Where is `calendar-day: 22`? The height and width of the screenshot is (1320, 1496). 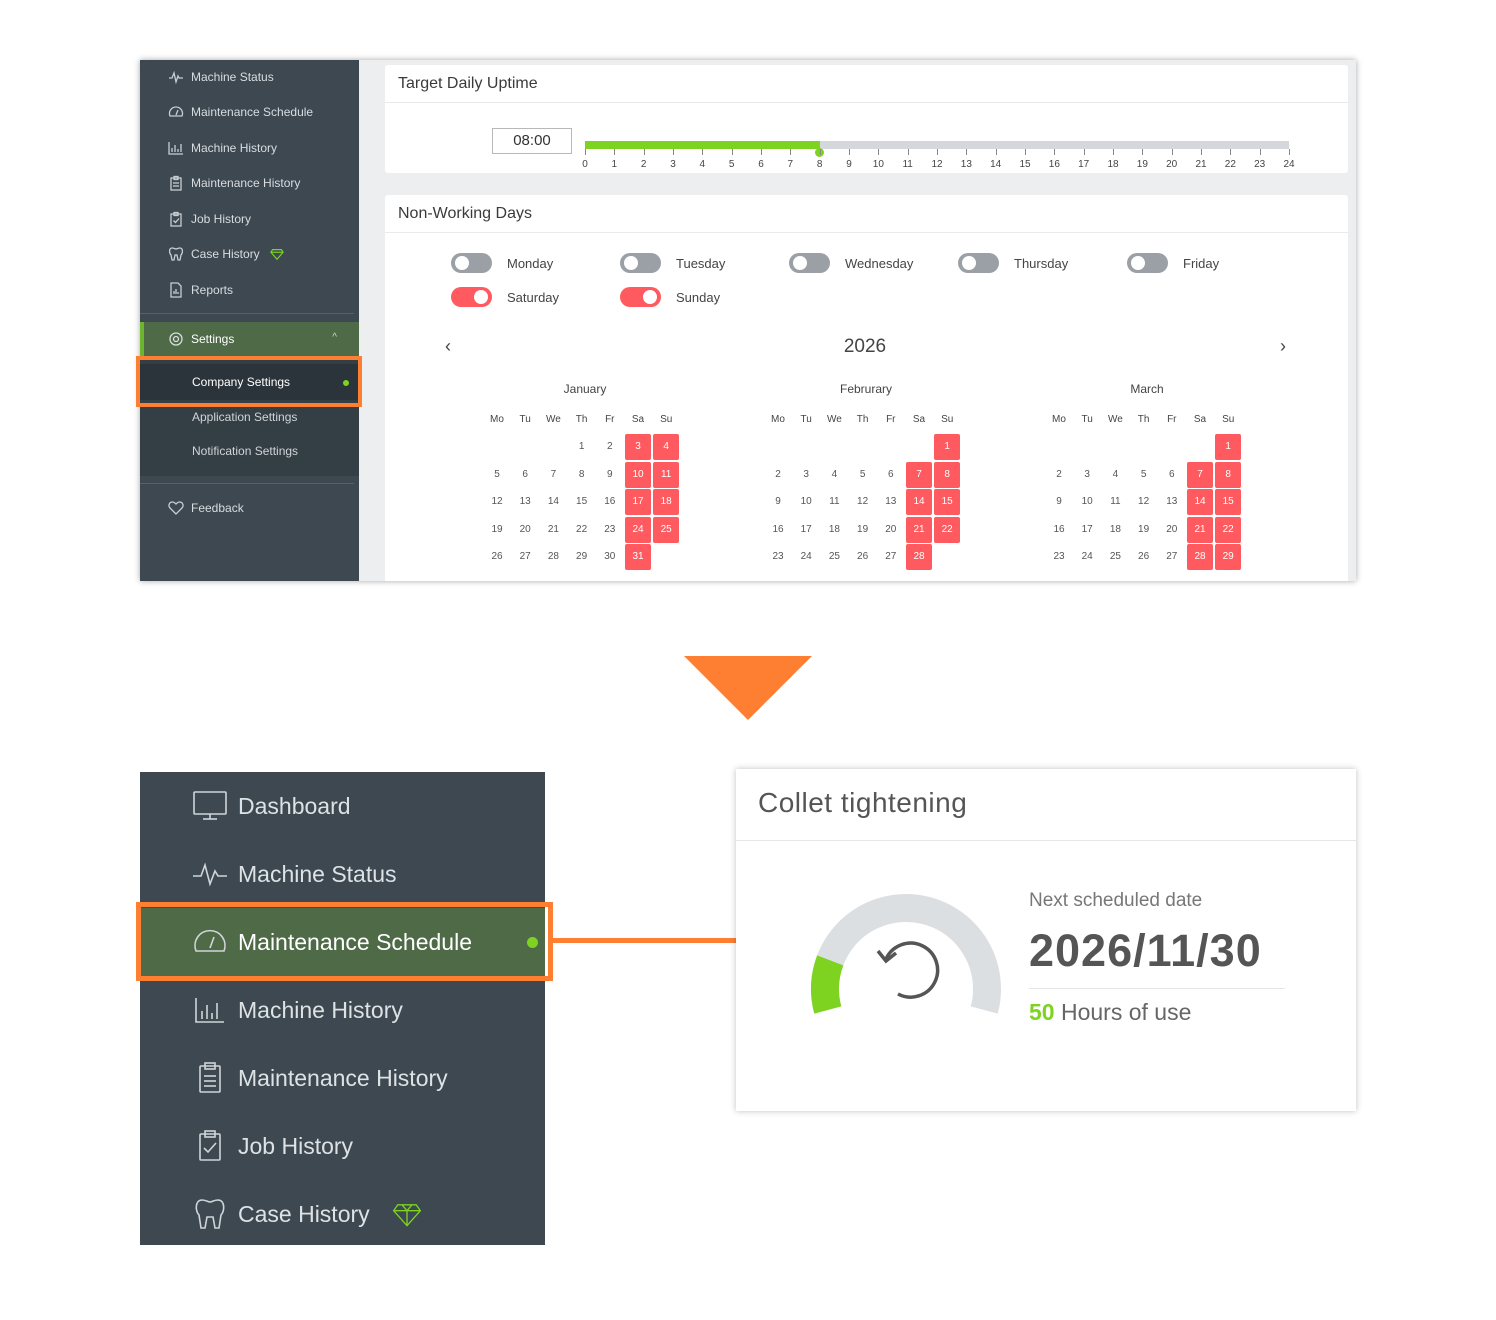 calendar-day: 22 is located at coordinates (582, 530).